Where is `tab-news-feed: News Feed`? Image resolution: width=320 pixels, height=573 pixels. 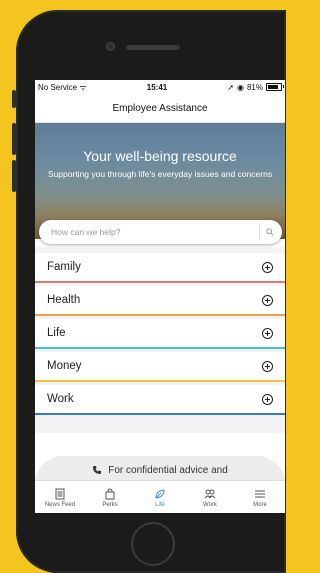
tab-news-feed: News Feed is located at coordinates (60, 497).